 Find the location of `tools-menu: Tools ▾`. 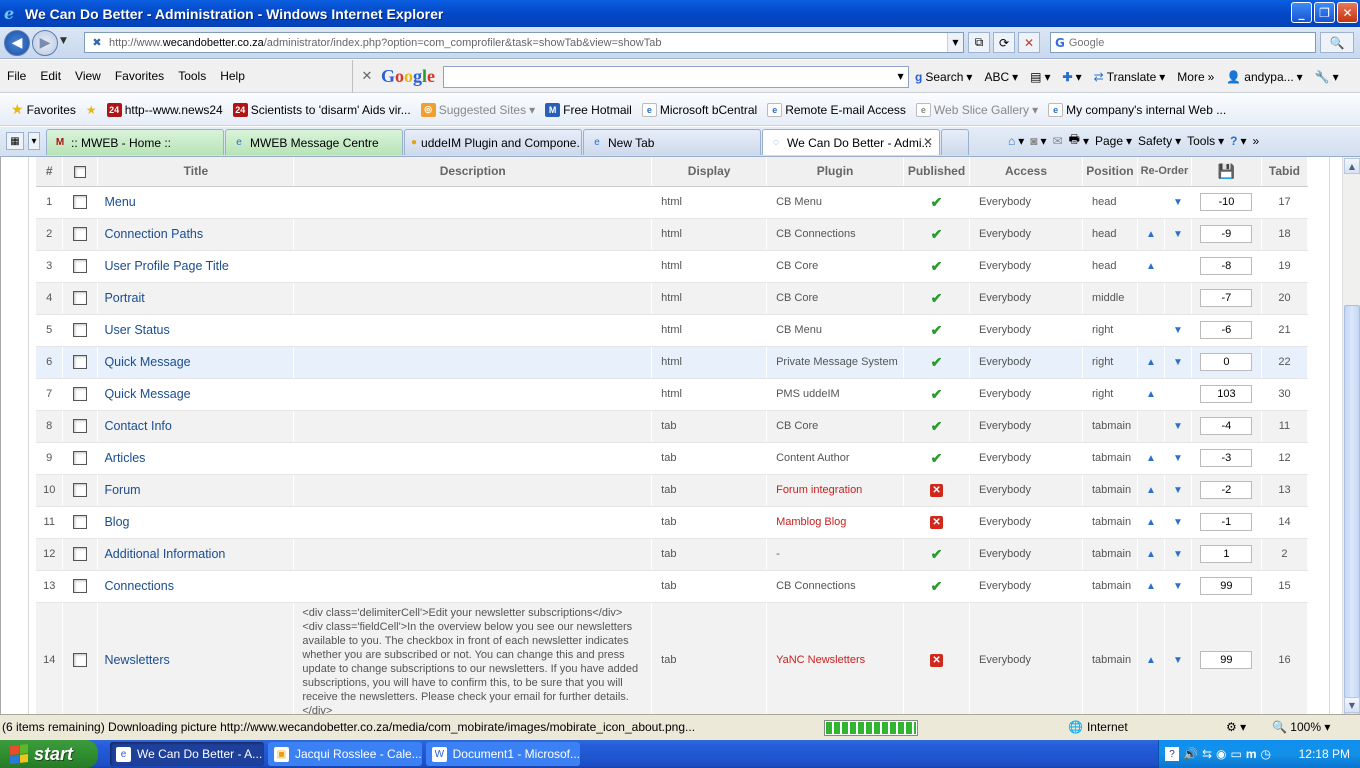

tools-menu: Tools ▾ is located at coordinates (1205, 141).